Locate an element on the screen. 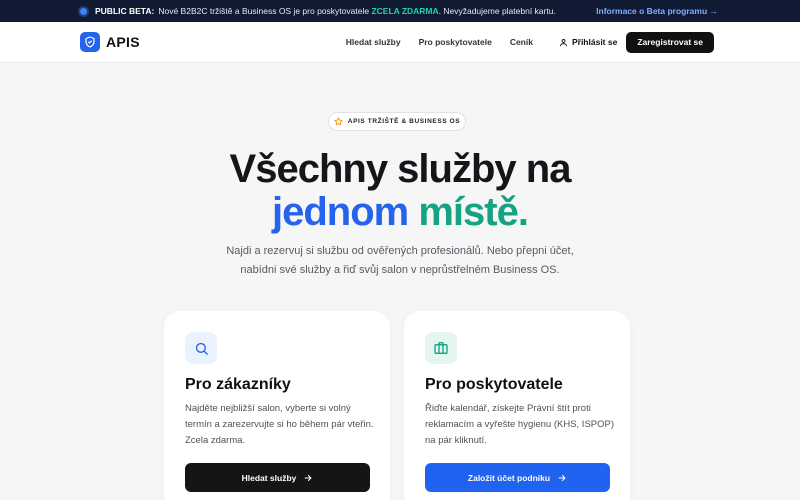 This screenshot has height=500, width=800. beta-tag: PUBLIC BETA: is located at coordinates (125, 11).